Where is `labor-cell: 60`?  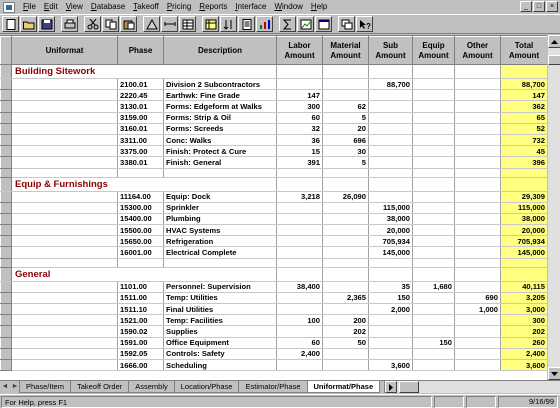
labor-cell: 60 is located at coordinates (299, 343).